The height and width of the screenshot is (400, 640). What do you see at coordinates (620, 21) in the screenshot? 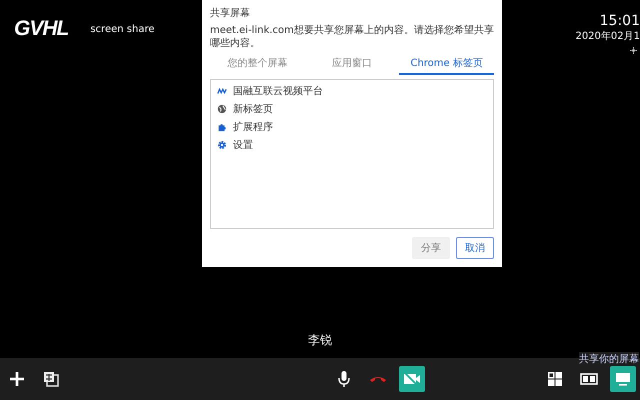
I see `clock-time: 15:01` at bounding box center [620, 21].